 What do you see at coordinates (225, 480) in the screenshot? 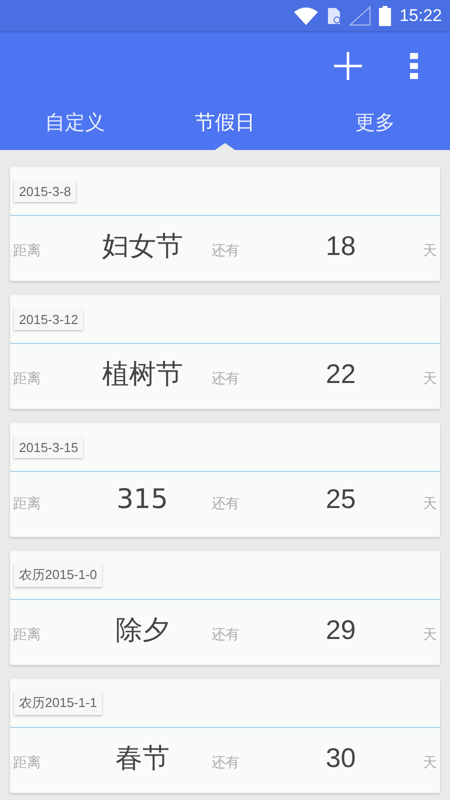
I see `holiday-card: 2015-3-15 距离 315 还有 25 天` at bounding box center [225, 480].